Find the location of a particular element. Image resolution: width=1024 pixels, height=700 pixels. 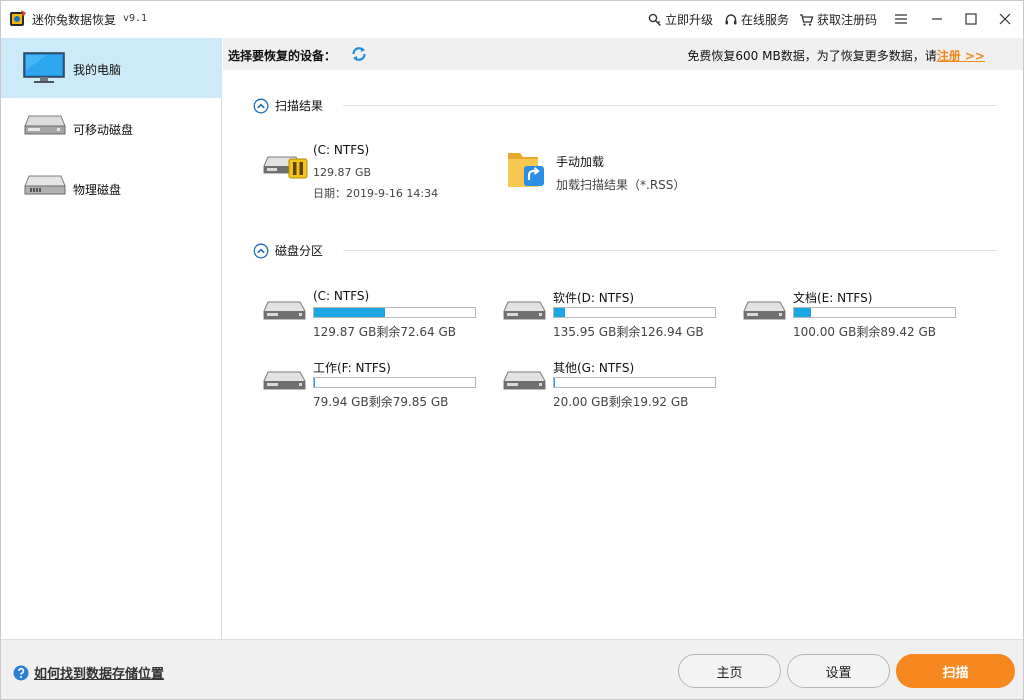

free-quota-note: 免费恢复600 MB数据，为了恢复更多数据，请注册 >> is located at coordinates (836, 55).